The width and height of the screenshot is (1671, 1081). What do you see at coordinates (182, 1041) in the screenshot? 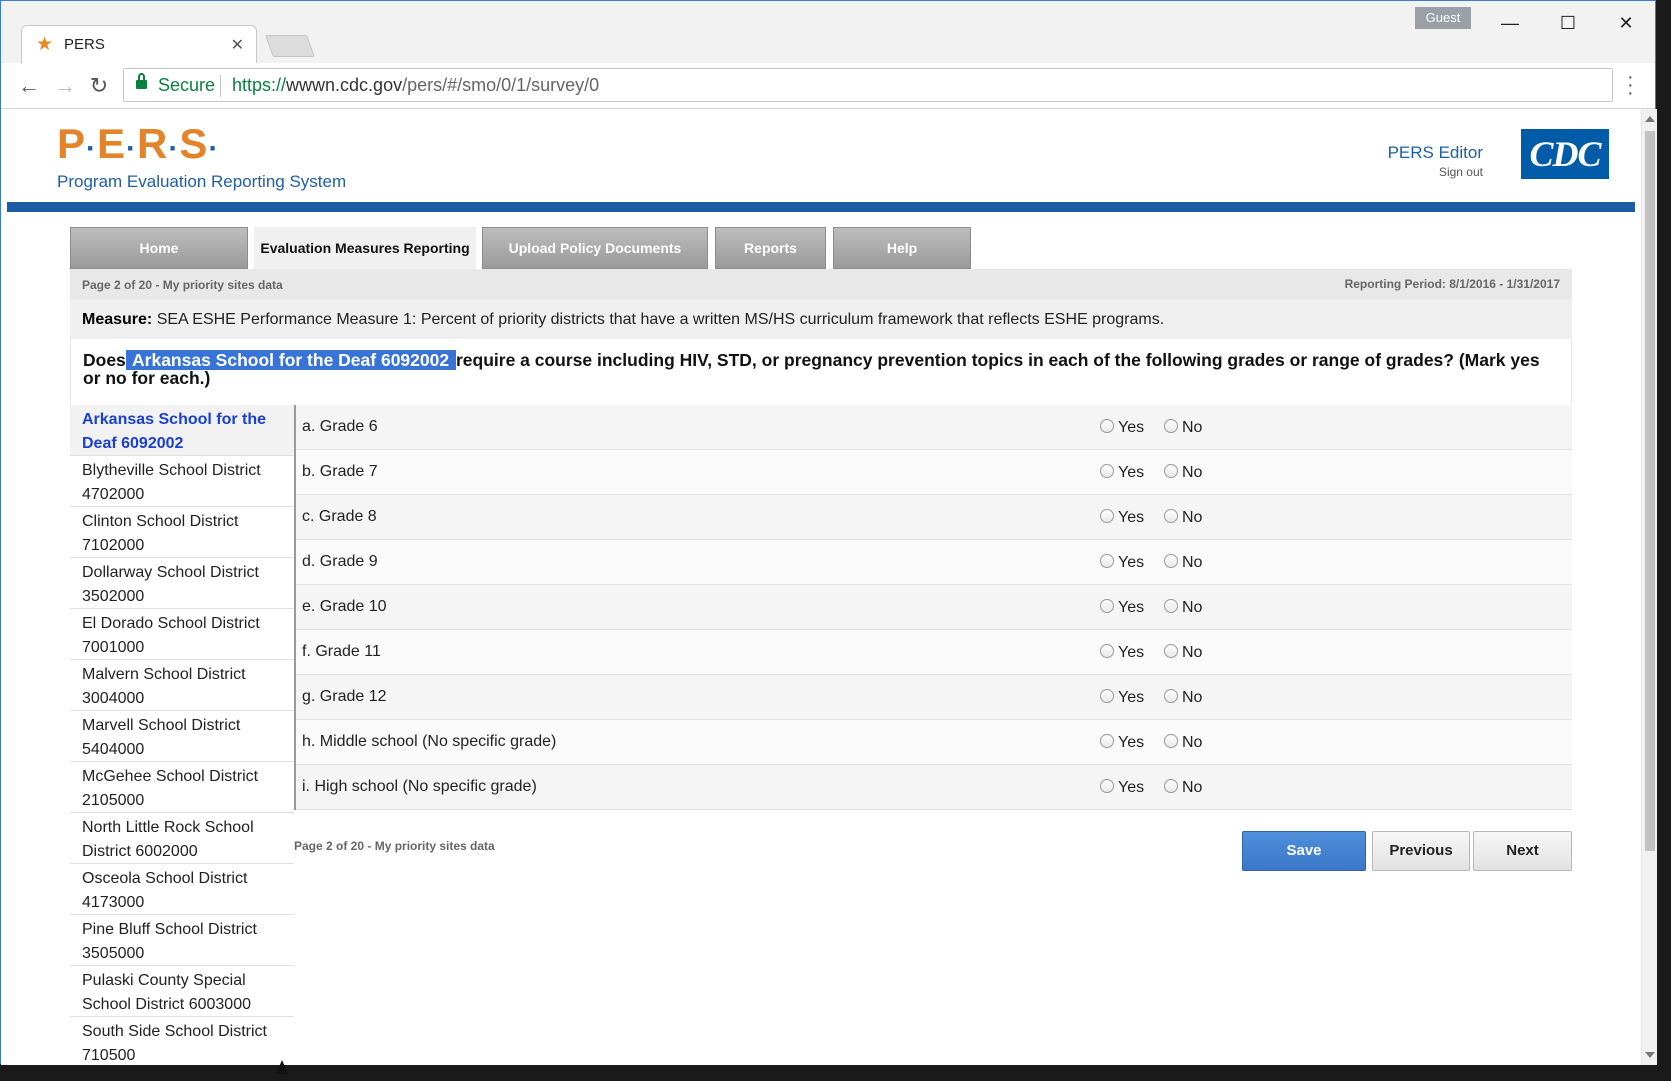
I see `site-item: South Side School District 710500` at bounding box center [182, 1041].